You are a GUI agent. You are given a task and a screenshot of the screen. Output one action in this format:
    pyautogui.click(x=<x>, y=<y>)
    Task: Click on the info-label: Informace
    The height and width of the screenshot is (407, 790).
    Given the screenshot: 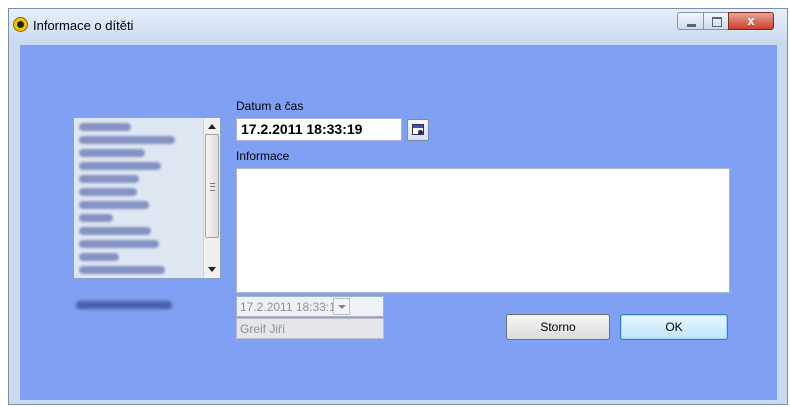 What is the action you would take?
    pyautogui.click(x=263, y=156)
    